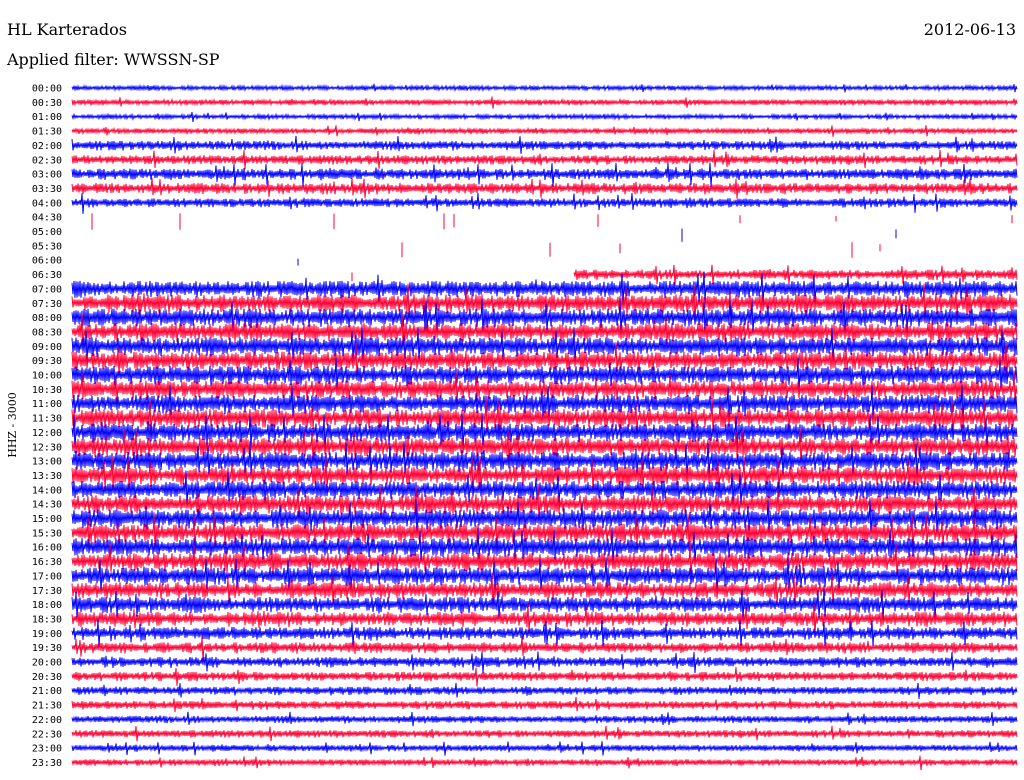  What do you see at coordinates (47, 691) in the screenshot?
I see `time-tick-2100: 21:00` at bounding box center [47, 691].